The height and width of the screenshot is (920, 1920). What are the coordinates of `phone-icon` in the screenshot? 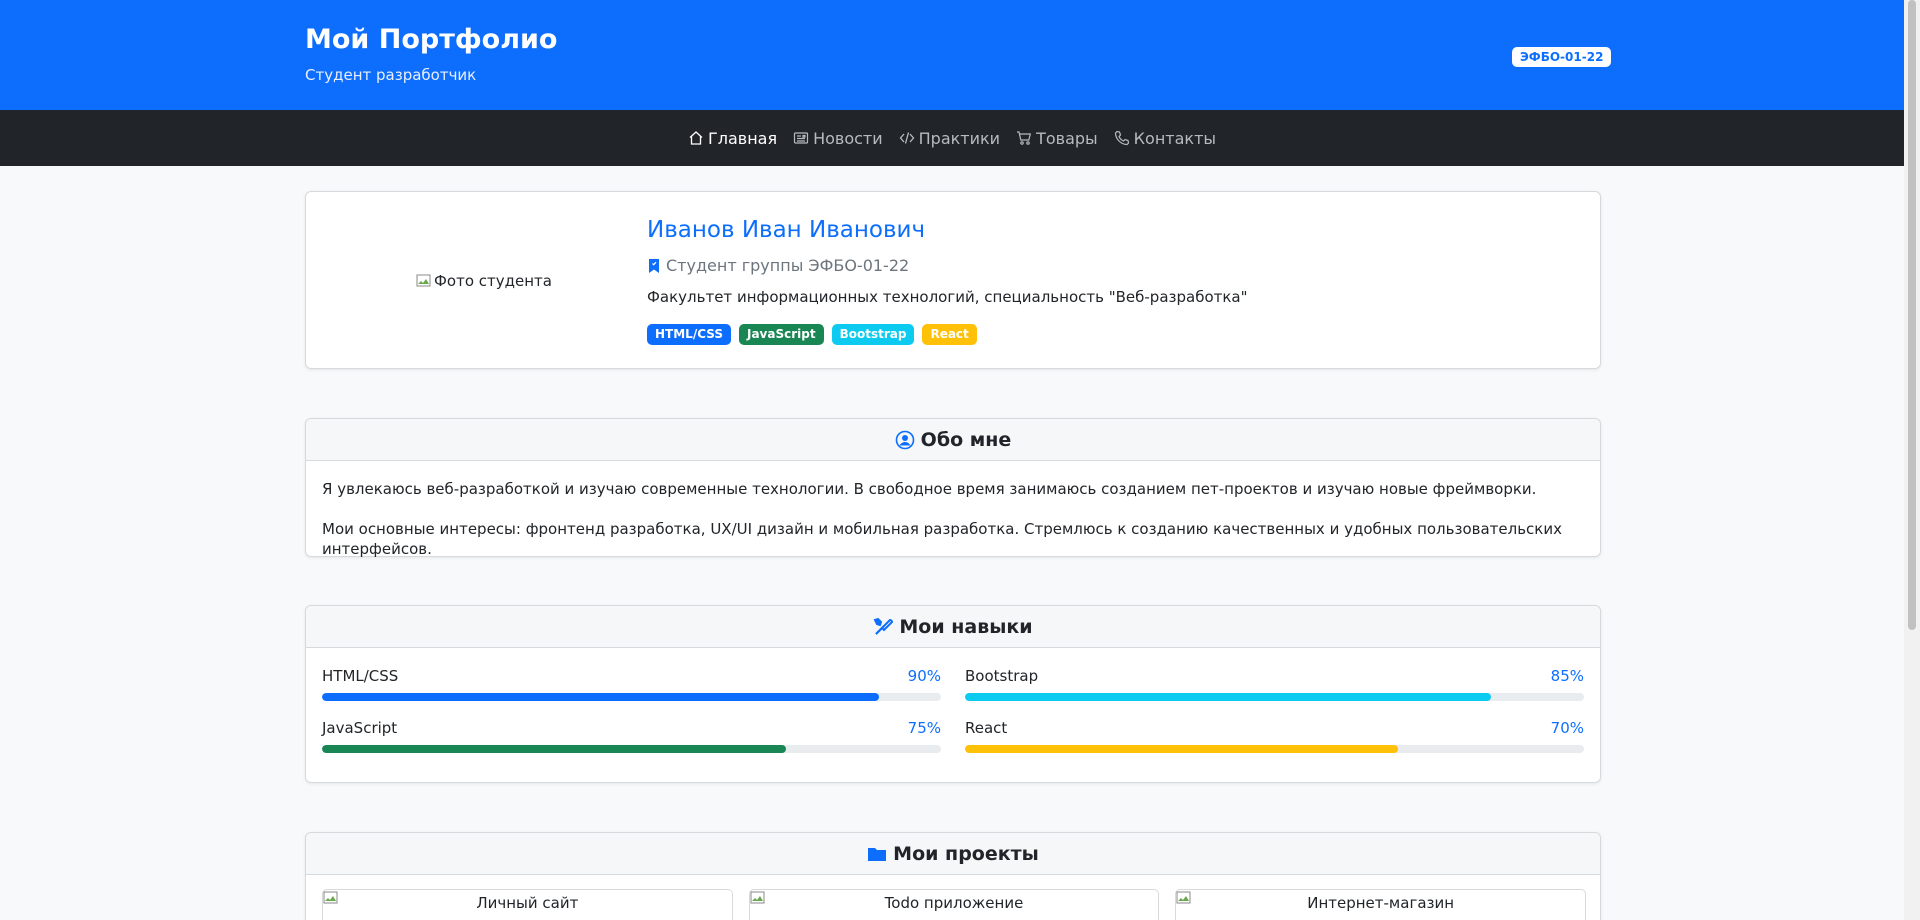 It's located at (1121, 138).